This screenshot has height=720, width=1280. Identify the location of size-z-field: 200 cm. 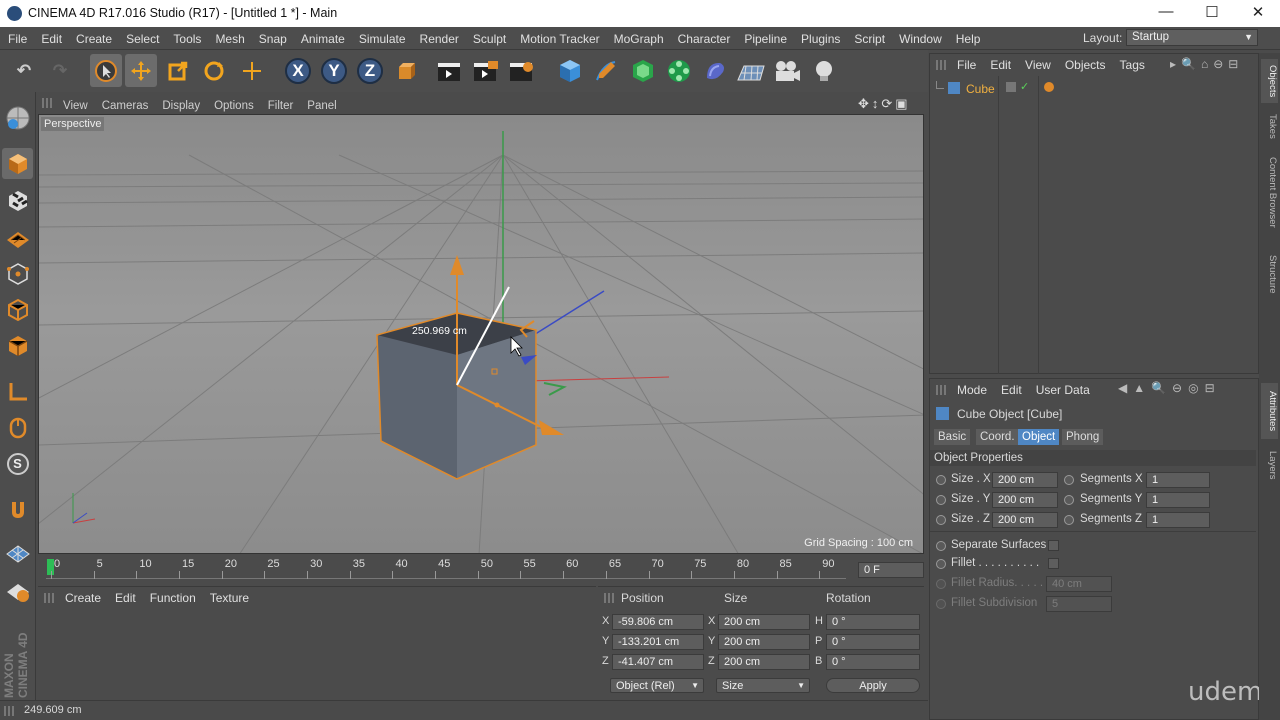
(764, 662).